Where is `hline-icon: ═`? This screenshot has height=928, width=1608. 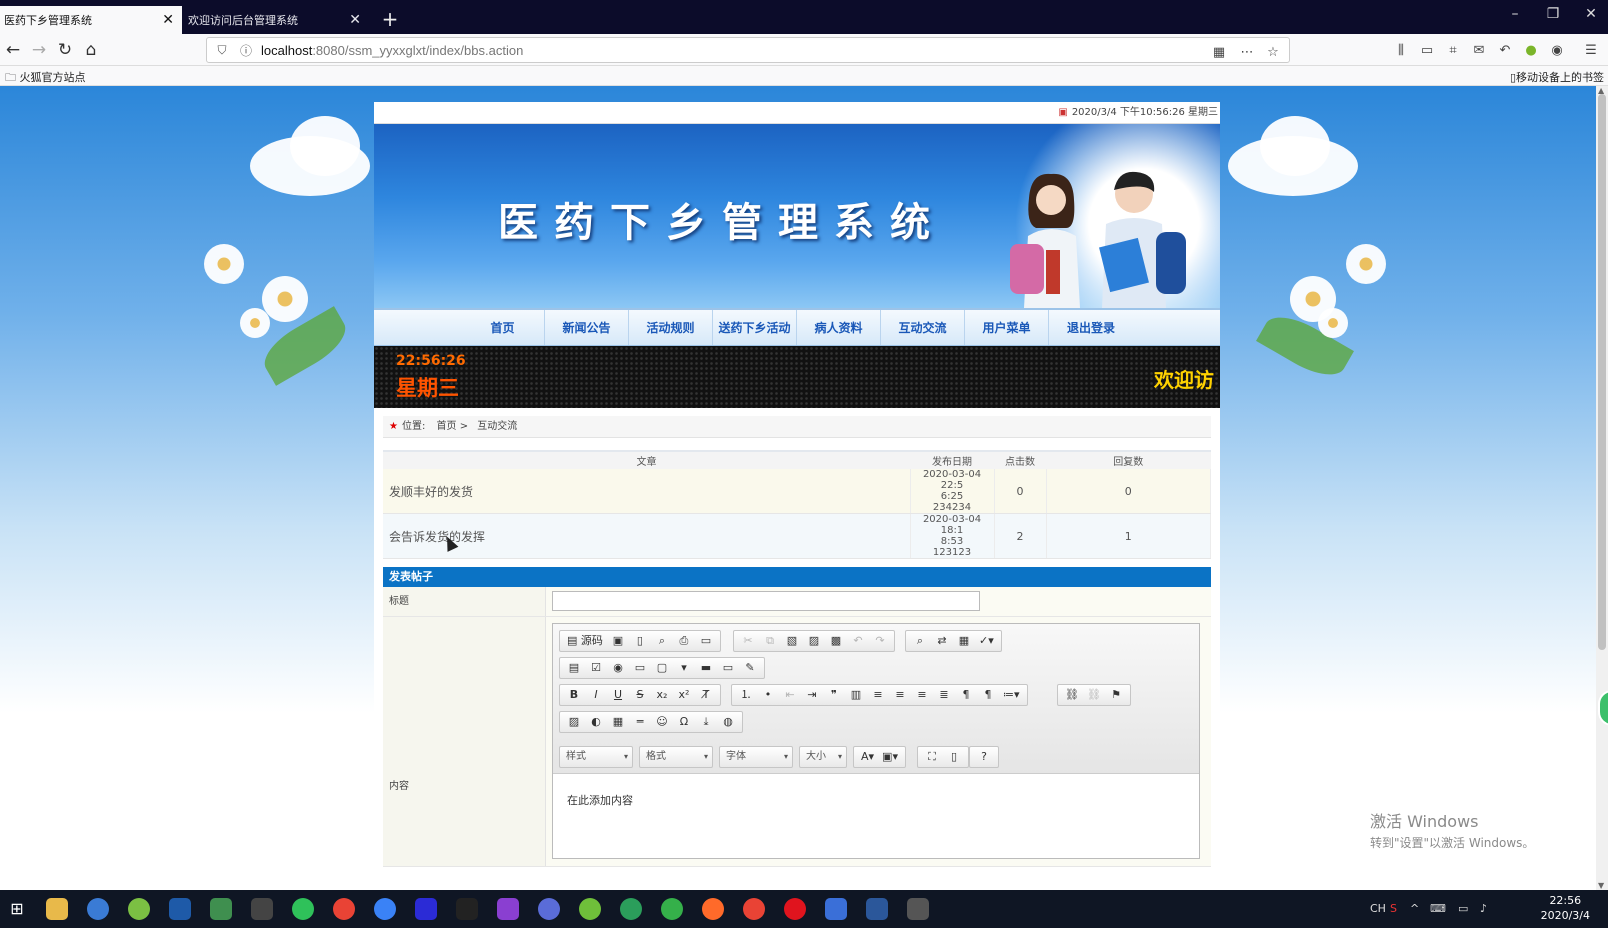
hline-icon: ═ is located at coordinates (640, 722).